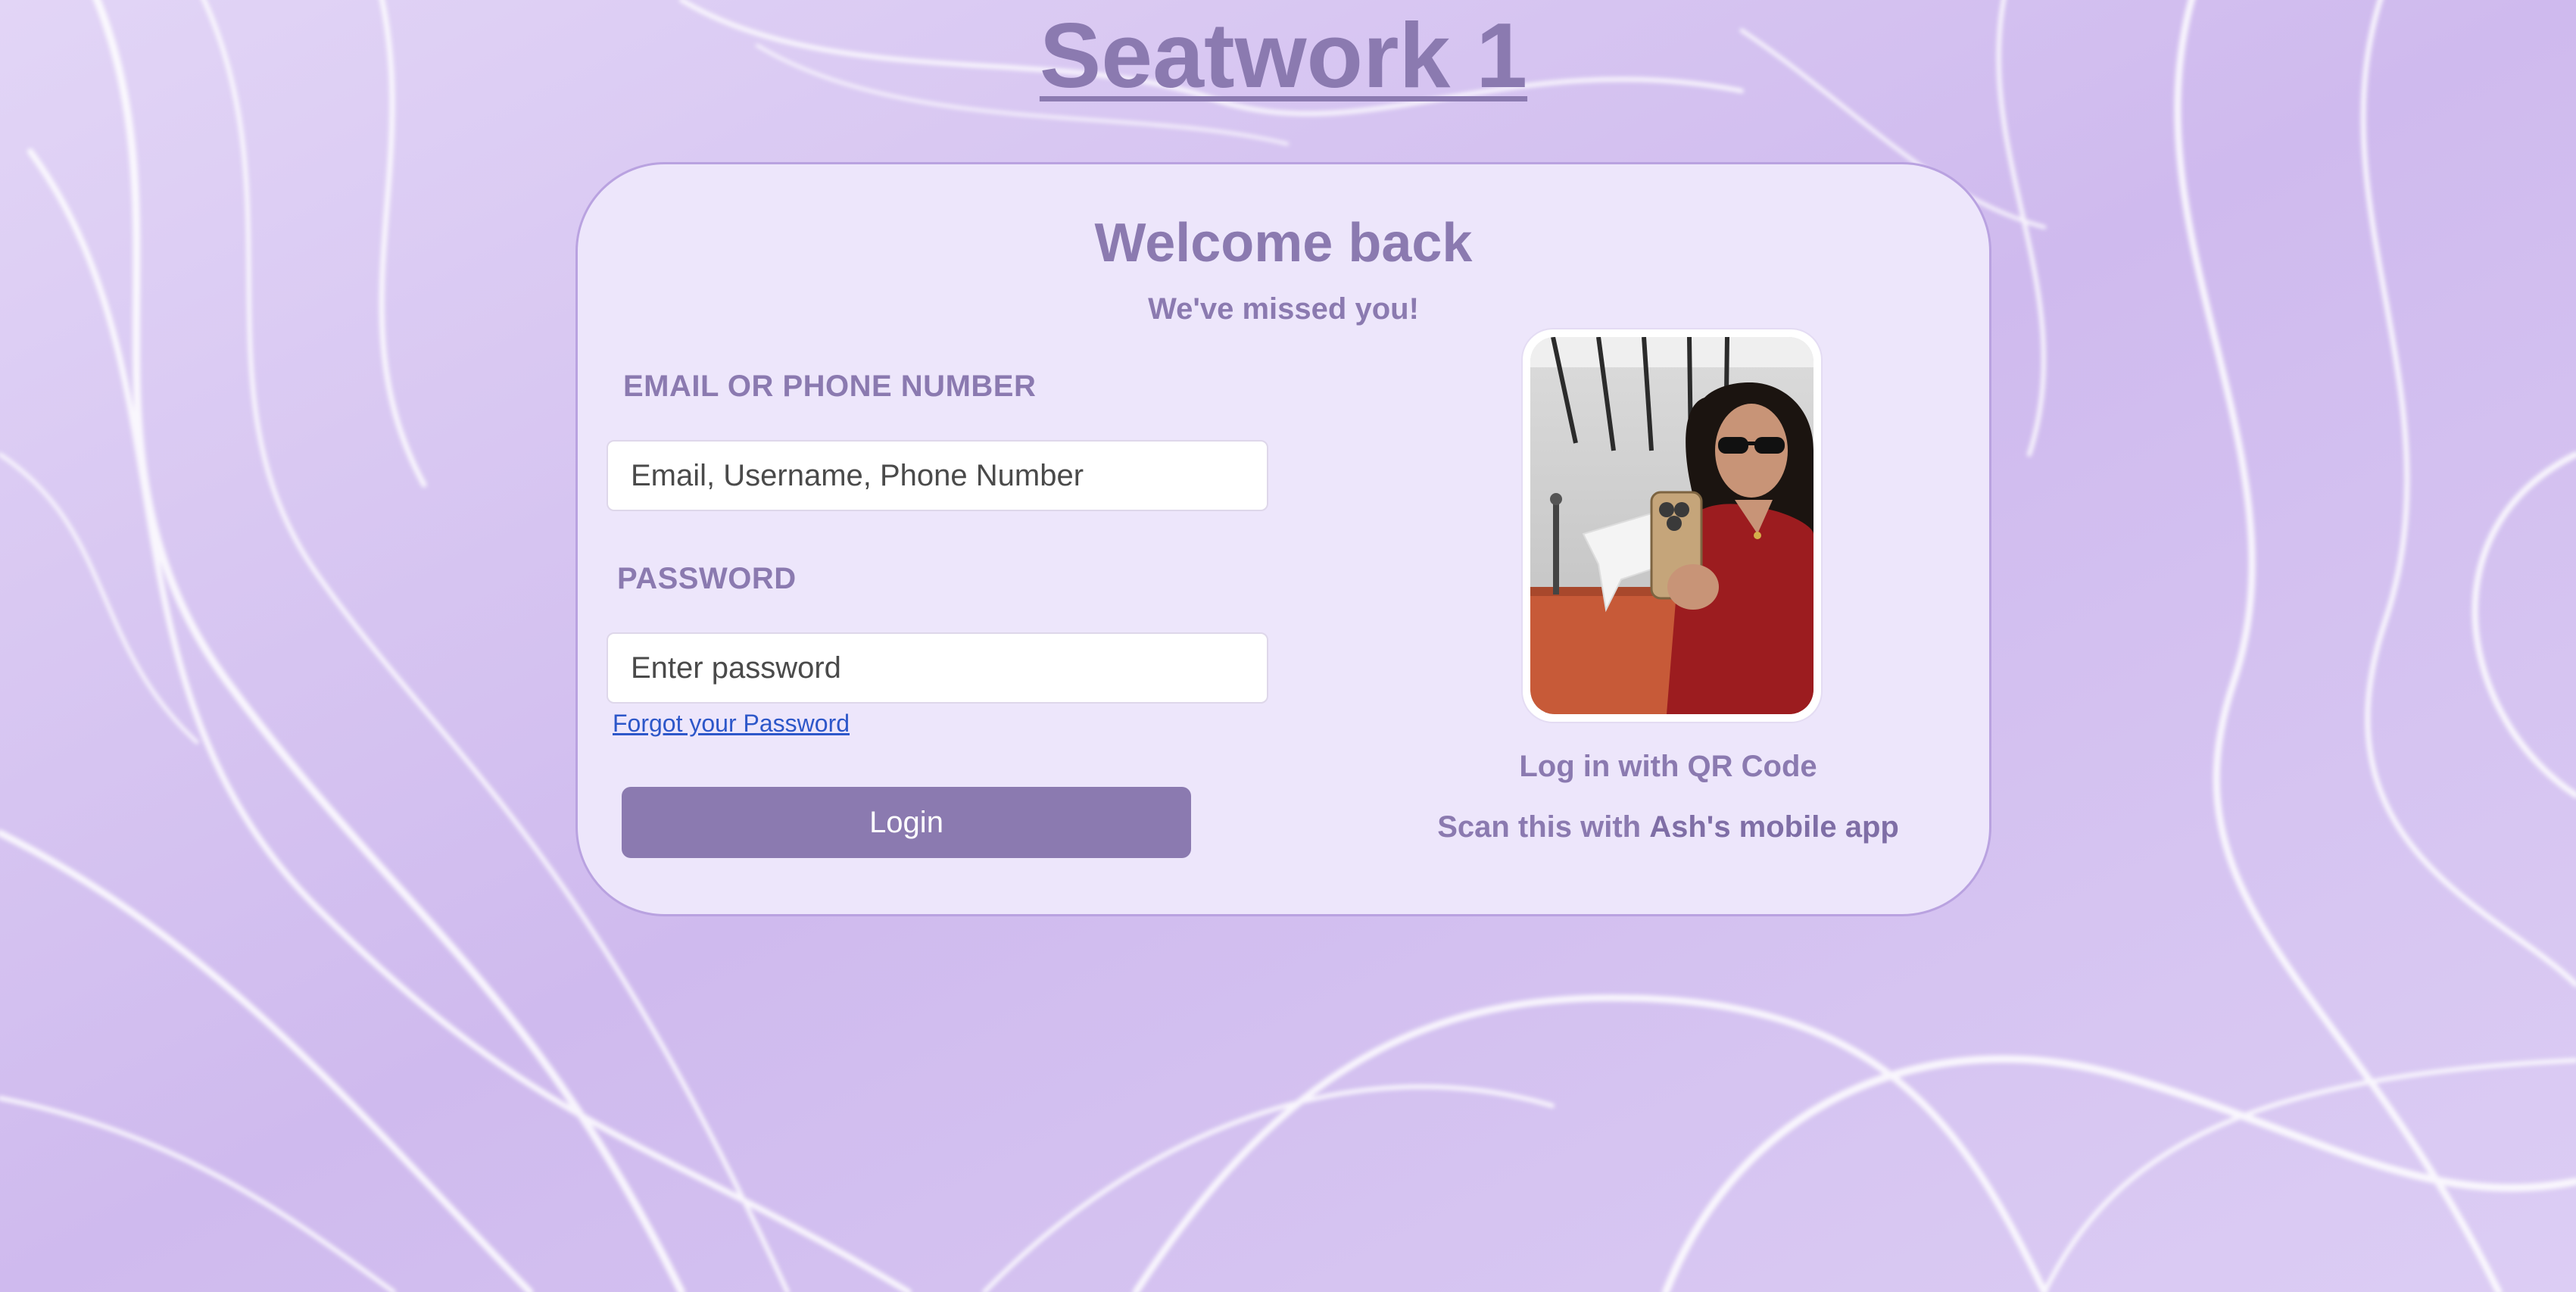 This screenshot has width=2576, height=1292. I want to click on welcome-subheading: We've missed you!, so click(1283, 309).